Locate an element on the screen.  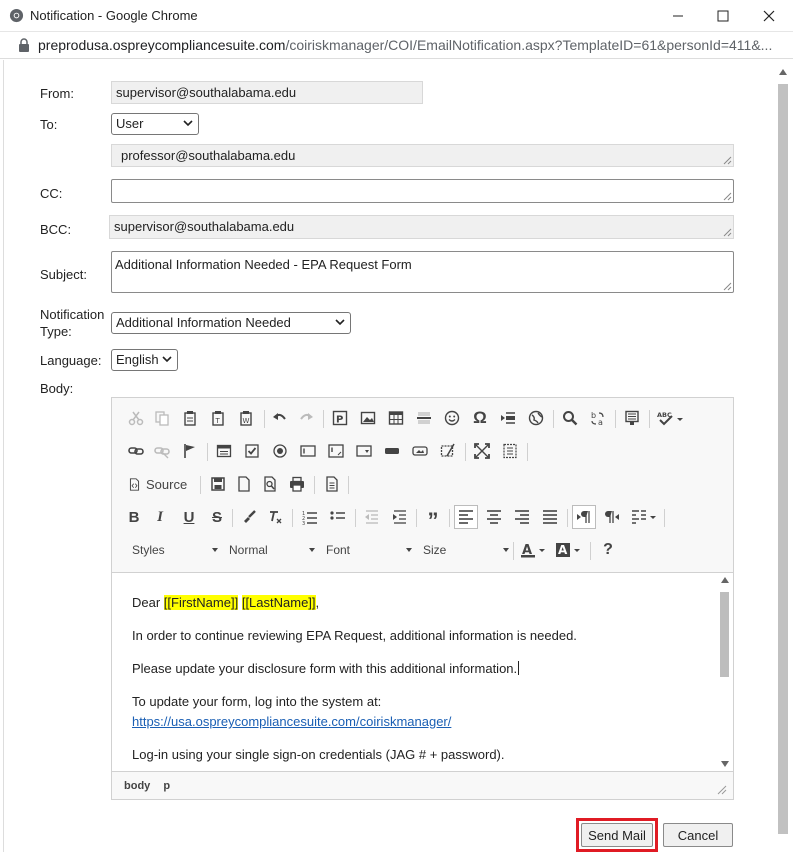
form-button is located at coordinates (224, 451).